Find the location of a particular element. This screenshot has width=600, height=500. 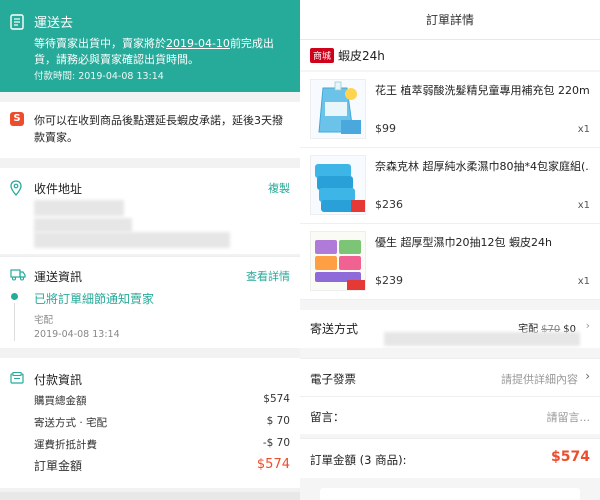

payment-total-label: 訂單金額 is located at coordinates (58, 466).